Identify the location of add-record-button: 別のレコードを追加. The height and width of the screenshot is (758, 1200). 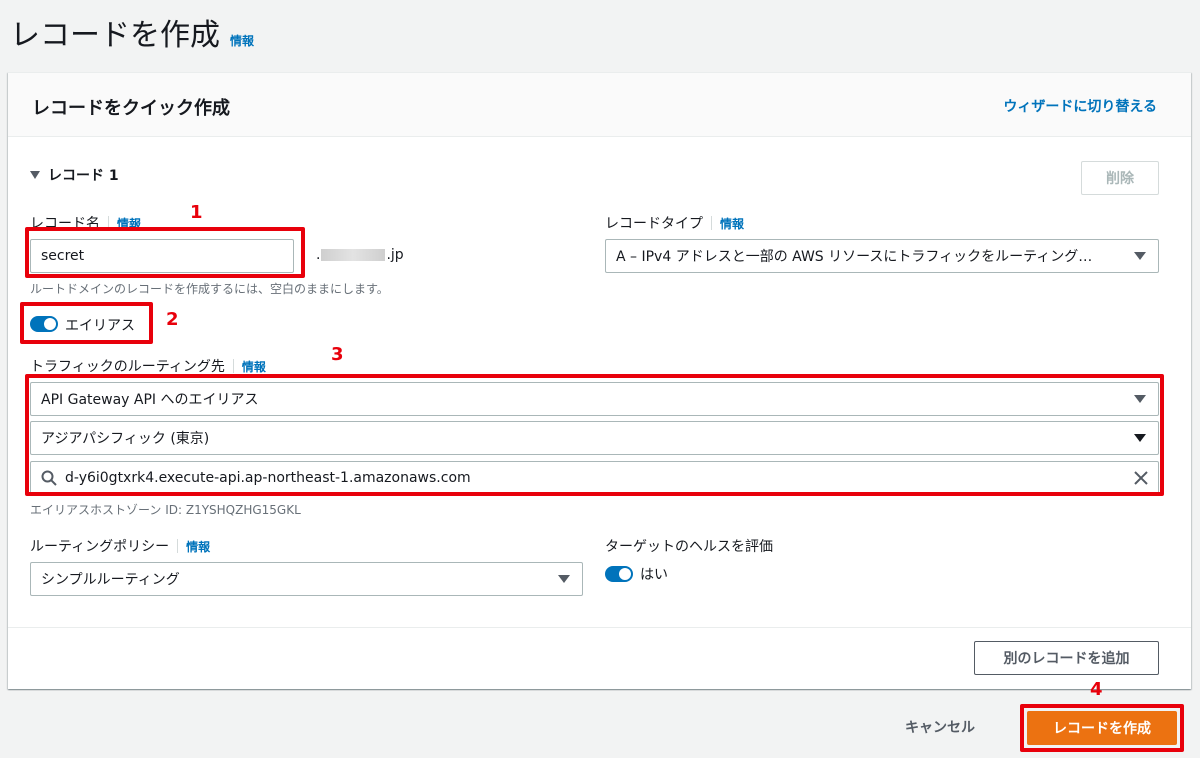
(1066, 658).